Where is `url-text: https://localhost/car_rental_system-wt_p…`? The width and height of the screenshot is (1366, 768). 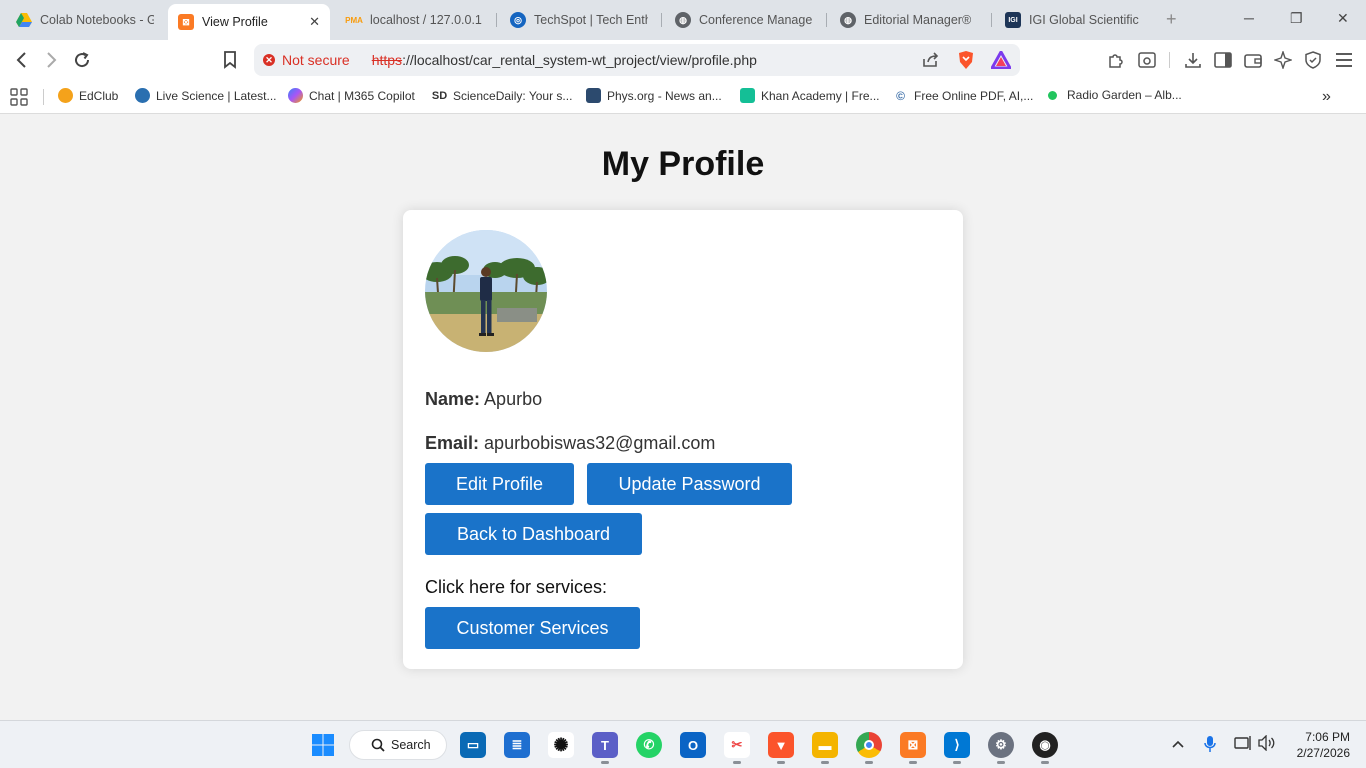
url-text: https://localhost/car_rental_system-wt_p… is located at coordinates (564, 60).